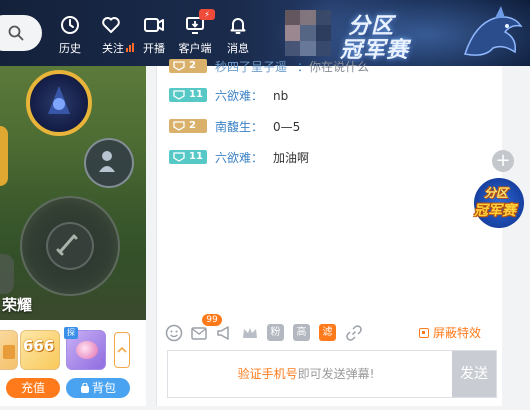 The height and width of the screenshot is (410, 530). I want to click on chat-username: 秒四了呈子遥, so click(251, 67).